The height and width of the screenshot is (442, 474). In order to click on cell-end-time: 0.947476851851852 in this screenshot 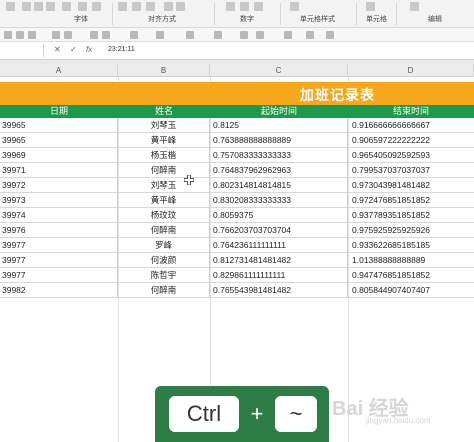, I will do `click(411, 275)`.